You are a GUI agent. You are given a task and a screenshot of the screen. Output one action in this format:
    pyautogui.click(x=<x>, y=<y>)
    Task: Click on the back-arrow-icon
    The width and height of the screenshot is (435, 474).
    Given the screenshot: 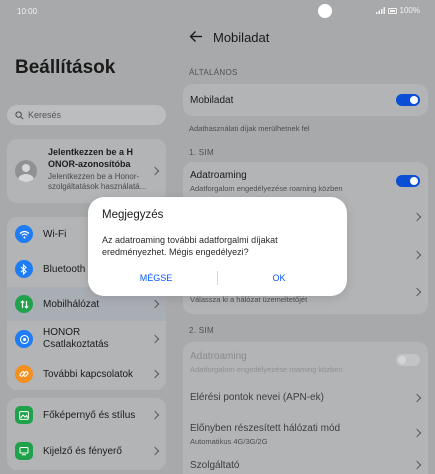 What is the action you would take?
    pyautogui.click(x=196, y=36)
    